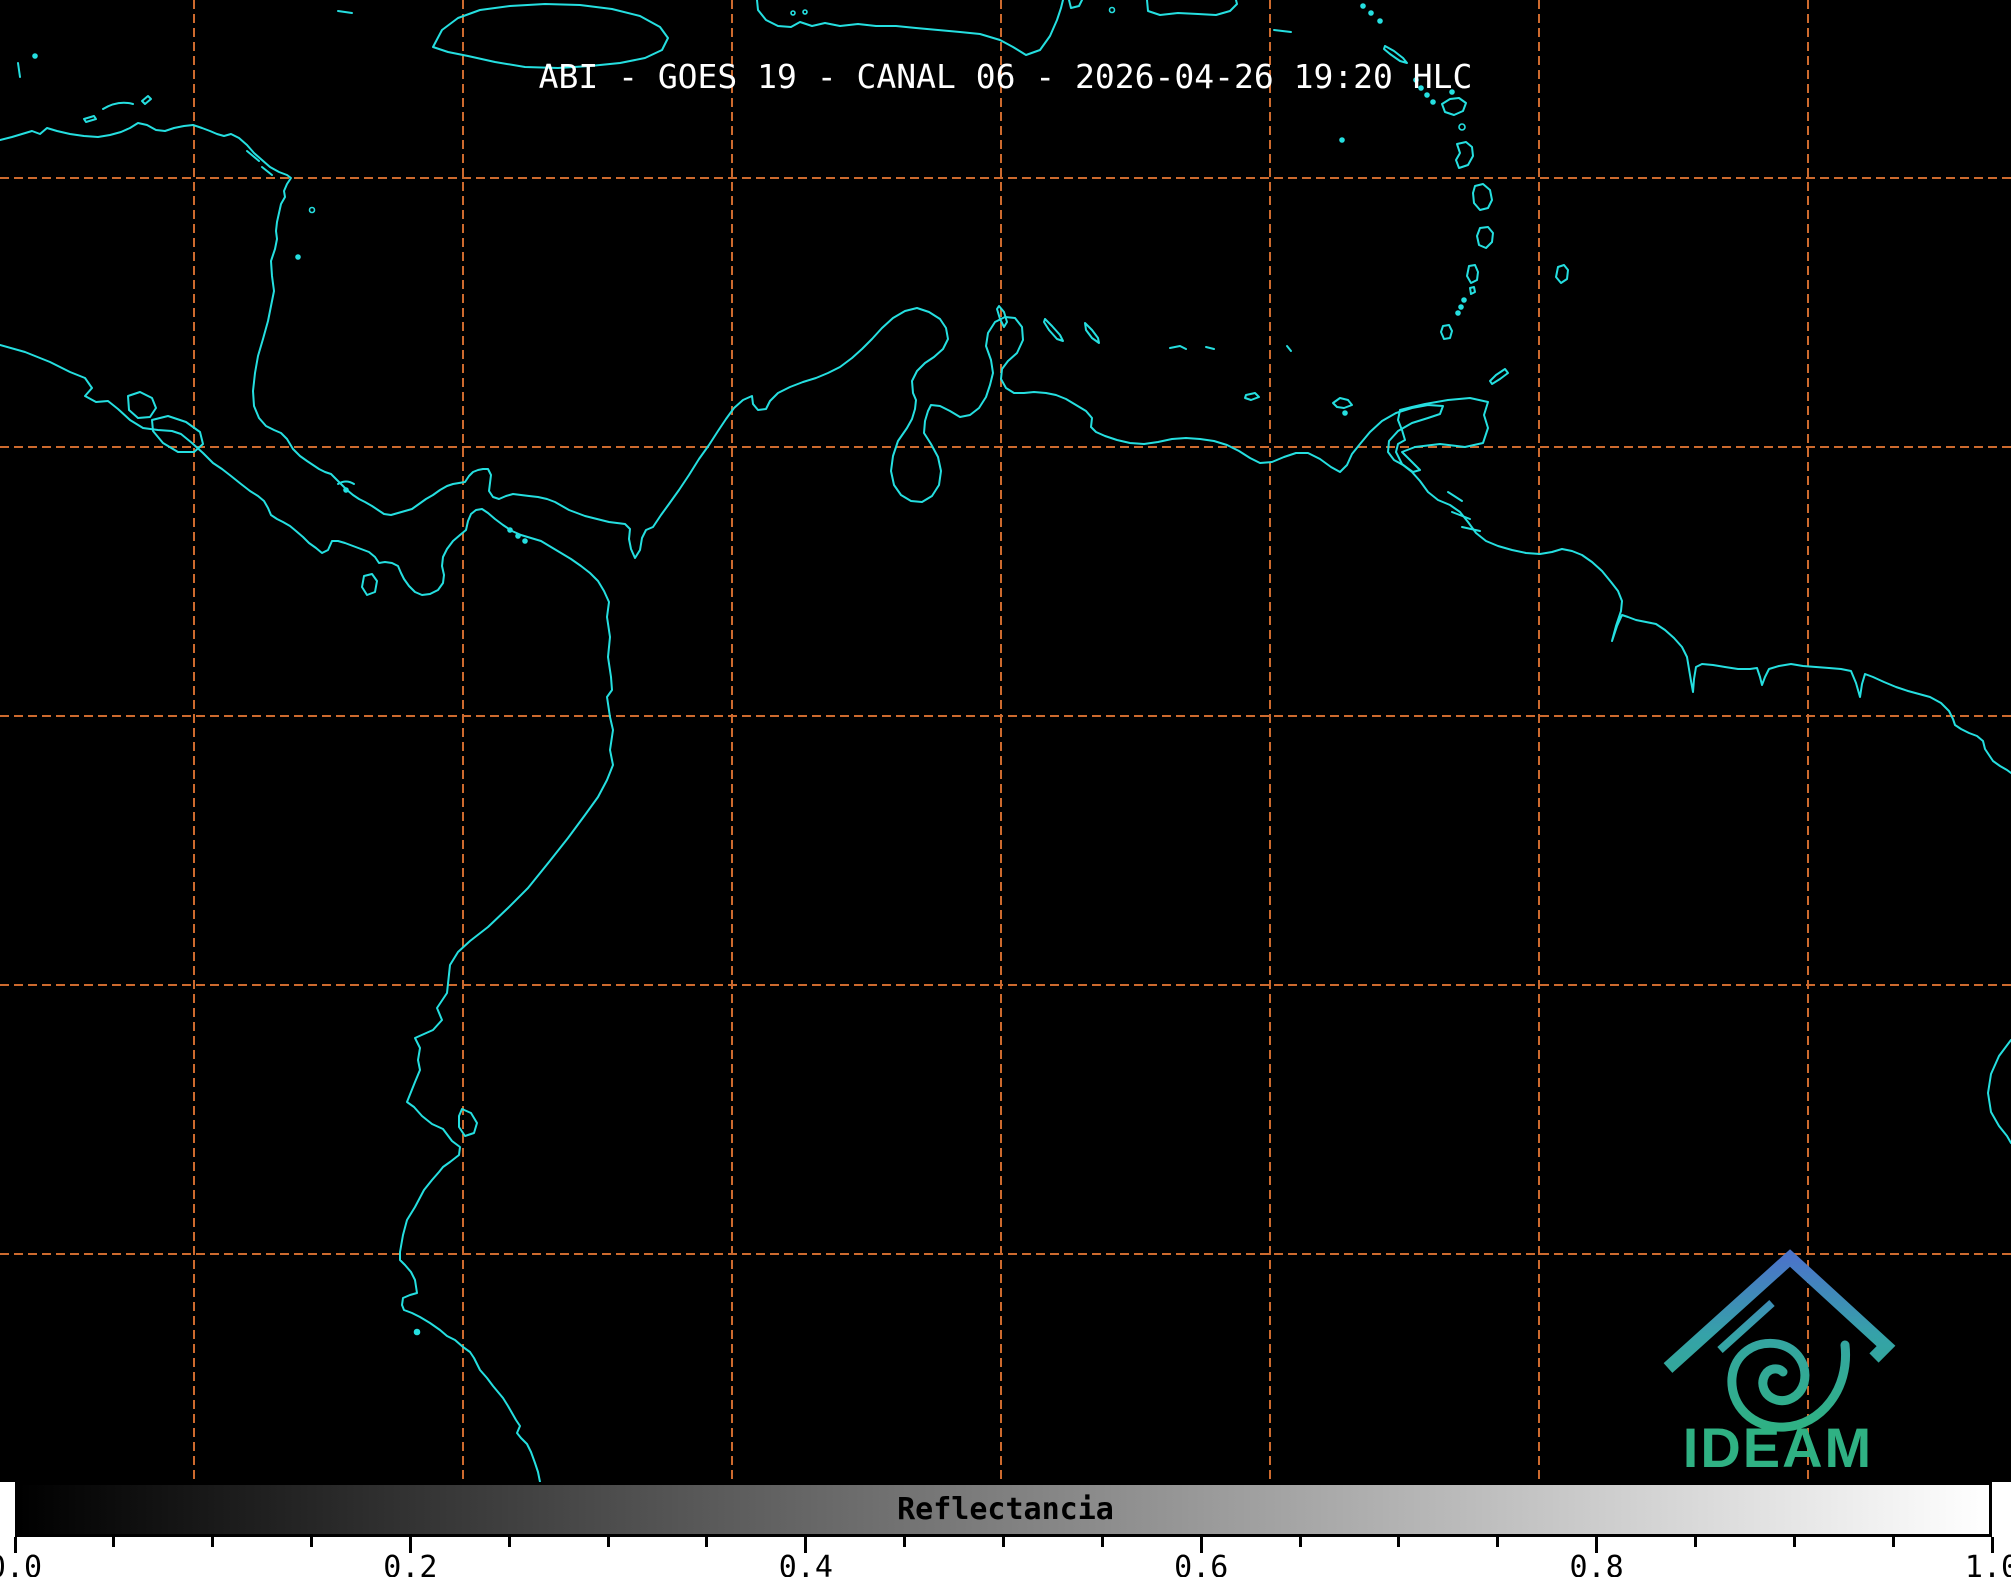 The height and width of the screenshot is (1577, 2011). Describe the element at coordinates (1499, 376) in the screenshot. I see `coastline-tobago` at that location.